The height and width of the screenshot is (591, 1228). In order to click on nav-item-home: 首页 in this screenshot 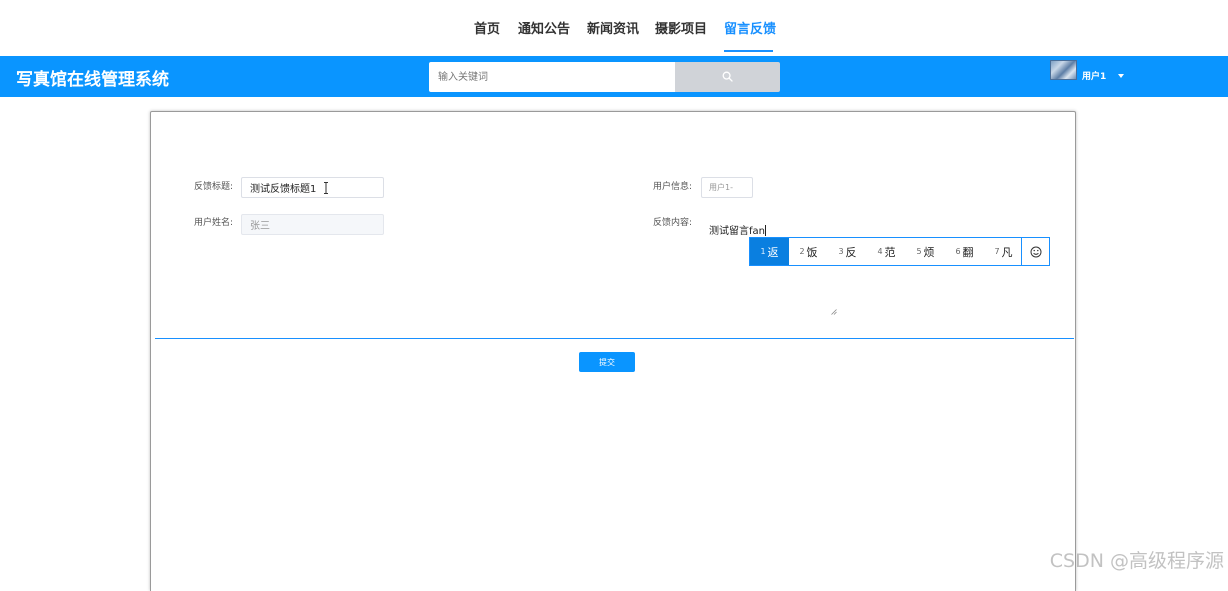, I will do `click(487, 27)`.